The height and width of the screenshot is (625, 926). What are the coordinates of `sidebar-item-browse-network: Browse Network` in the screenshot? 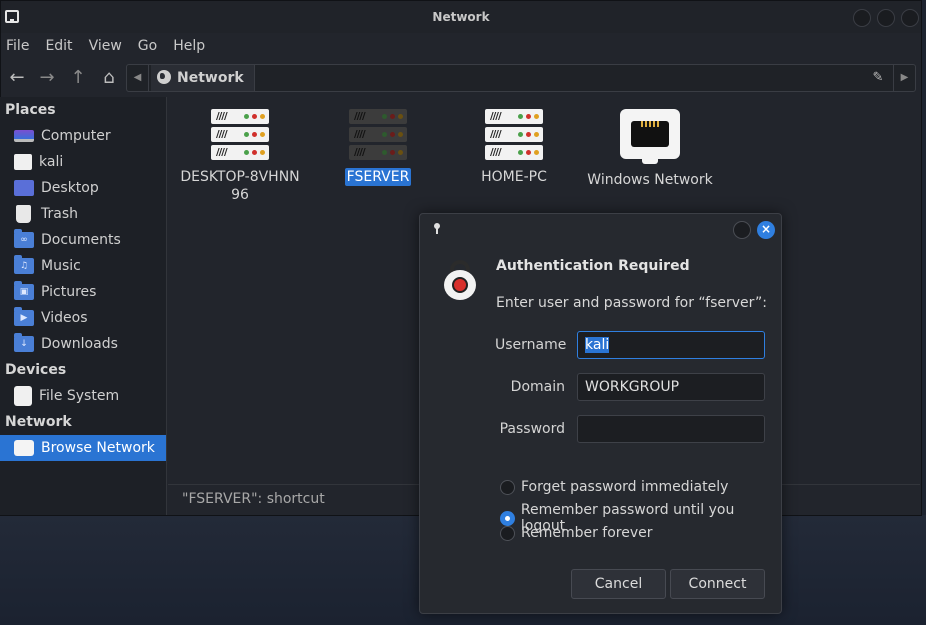 It's located at (83, 448).